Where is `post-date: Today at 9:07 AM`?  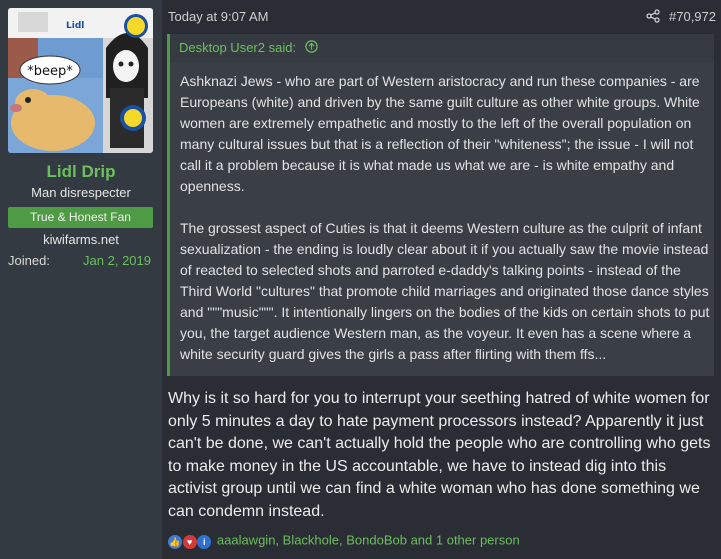 post-date: Today at 9:07 AM is located at coordinates (218, 16).